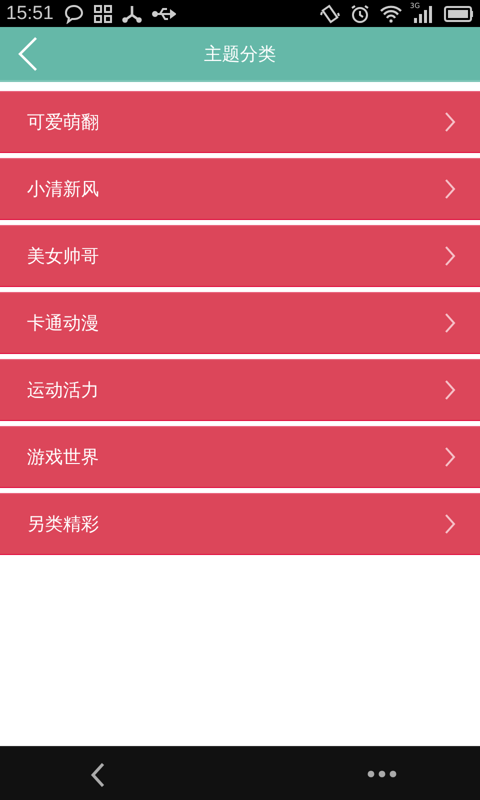 This screenshot has width=480, height=800. I want to click on battery-icon, so click(459, 13).